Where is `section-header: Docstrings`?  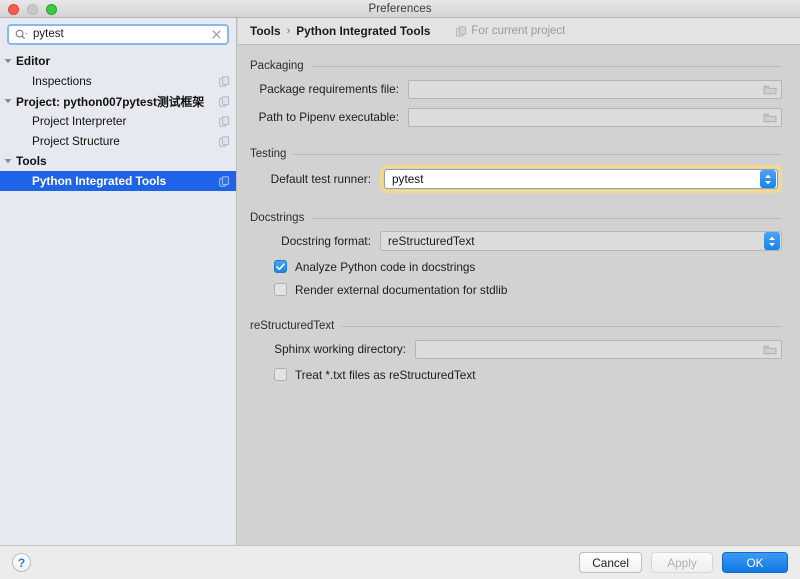
section-header: Docstrings is located at coordinates (513, 218).